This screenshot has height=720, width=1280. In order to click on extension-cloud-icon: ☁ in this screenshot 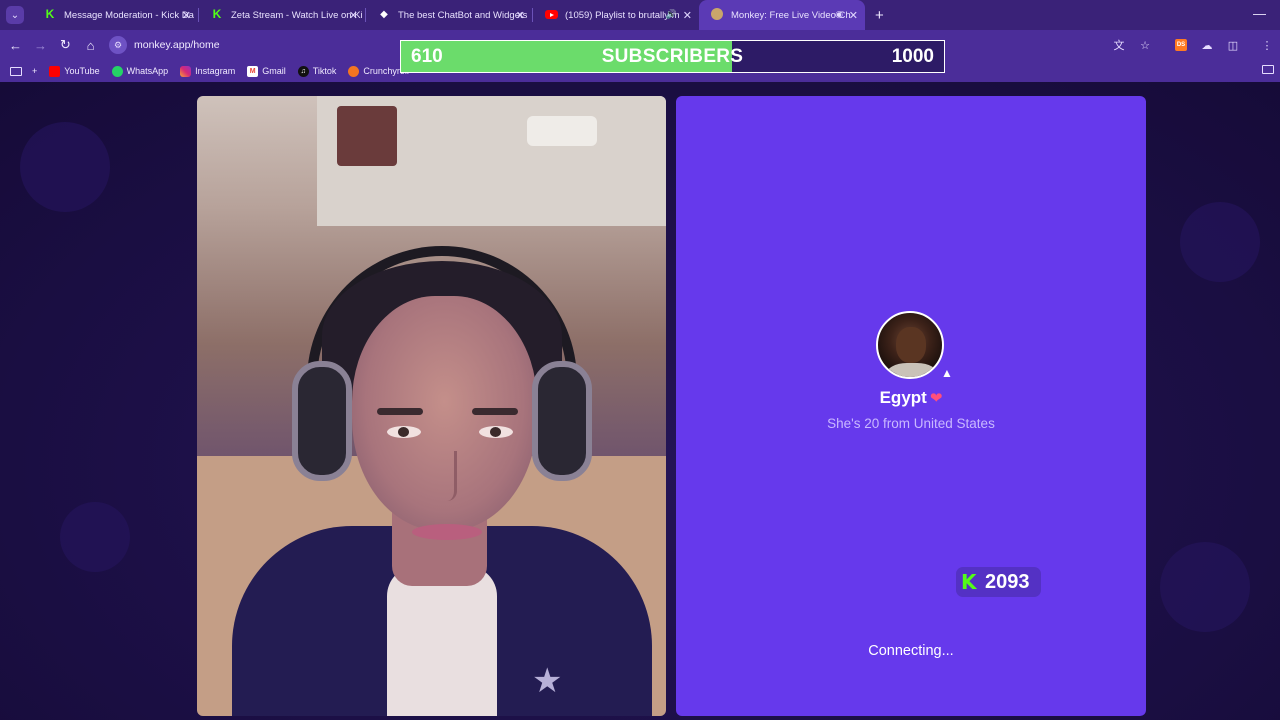, I will do `click(1207, 45)`.